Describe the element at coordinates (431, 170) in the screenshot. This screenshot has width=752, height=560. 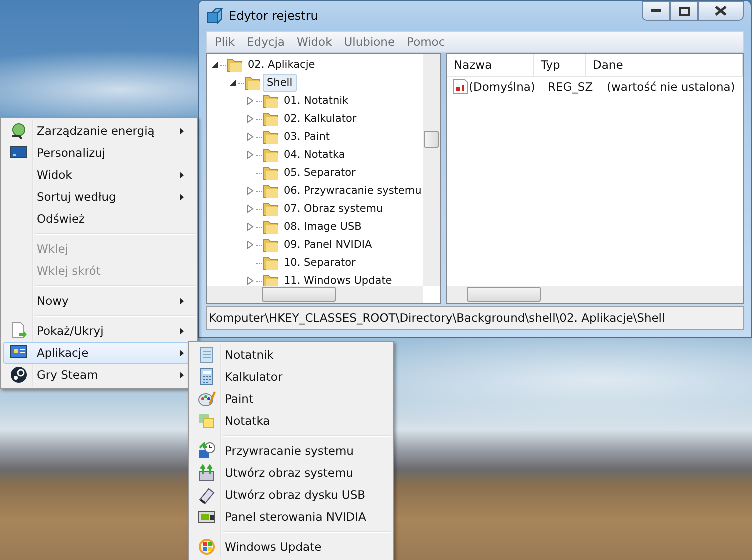
I see `vertical-scrollbar` at that location.